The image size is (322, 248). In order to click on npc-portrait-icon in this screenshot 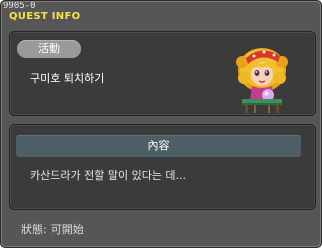, I will do `click(262, 80)`.